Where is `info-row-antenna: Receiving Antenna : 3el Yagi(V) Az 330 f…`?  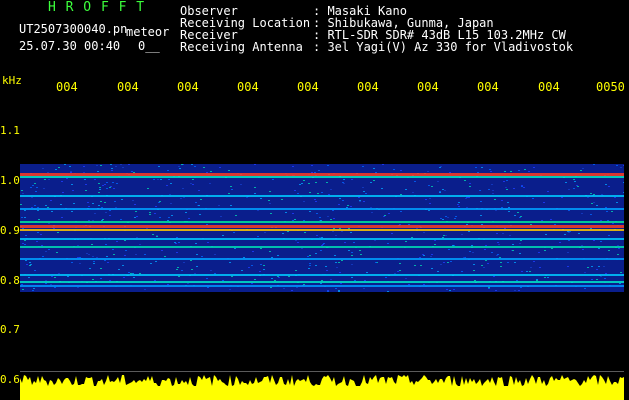
info-row-antenna: Receiving Antenna : 3el Yagi(V) Az 330 f… is located at coordinates (376, 47).